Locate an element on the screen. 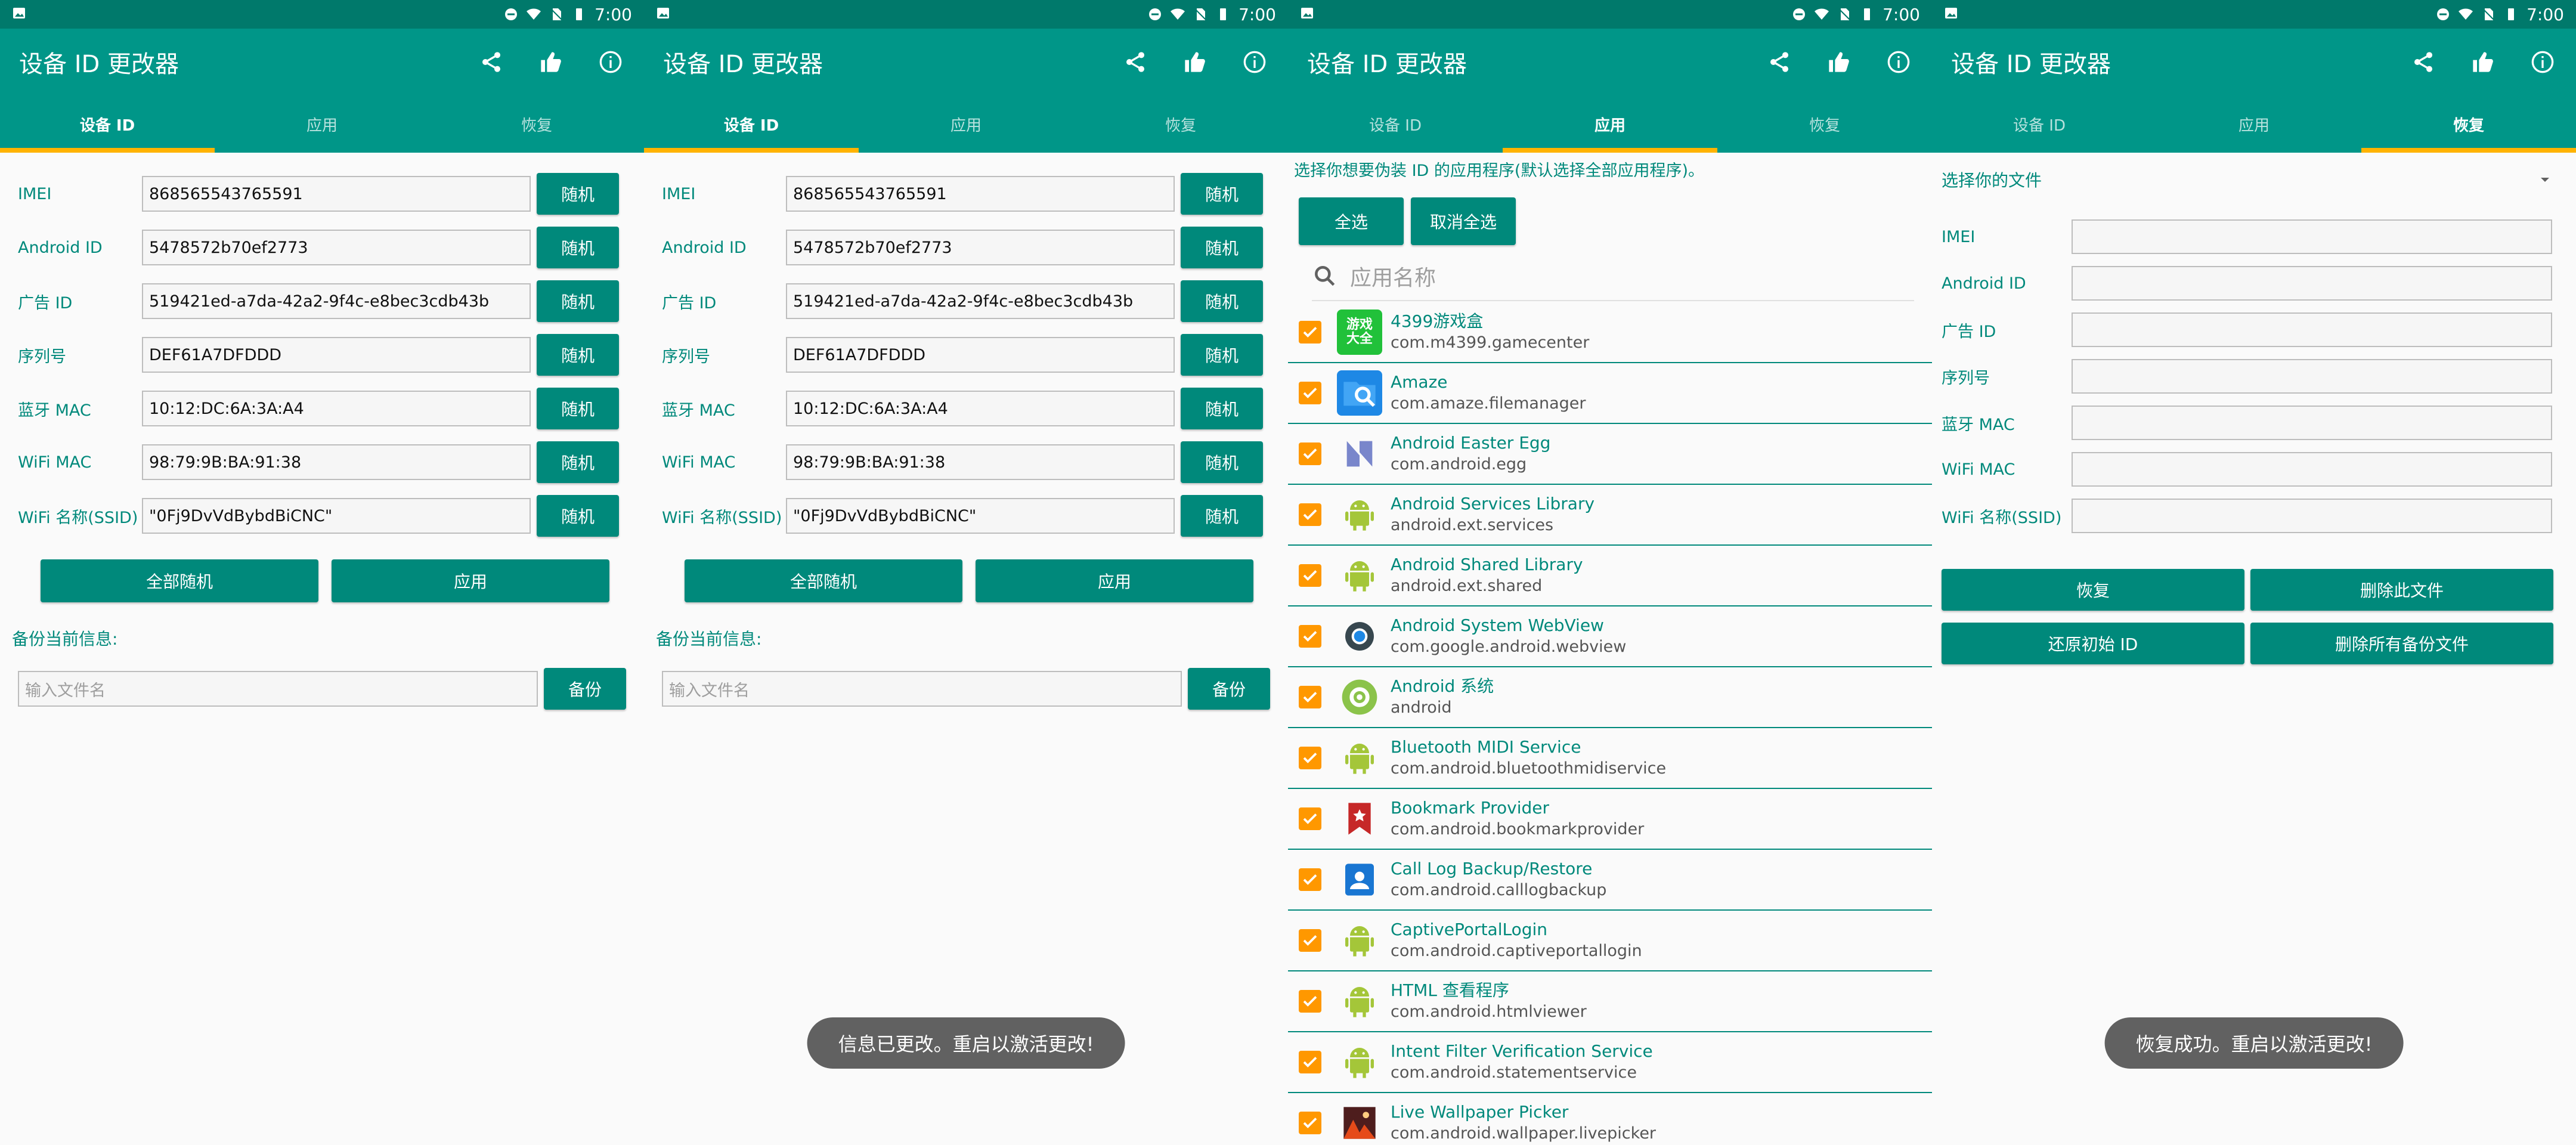 This screenshot has height=1145, width=2576. app-search: 应用名称 is located at coordinates (1613, 276).